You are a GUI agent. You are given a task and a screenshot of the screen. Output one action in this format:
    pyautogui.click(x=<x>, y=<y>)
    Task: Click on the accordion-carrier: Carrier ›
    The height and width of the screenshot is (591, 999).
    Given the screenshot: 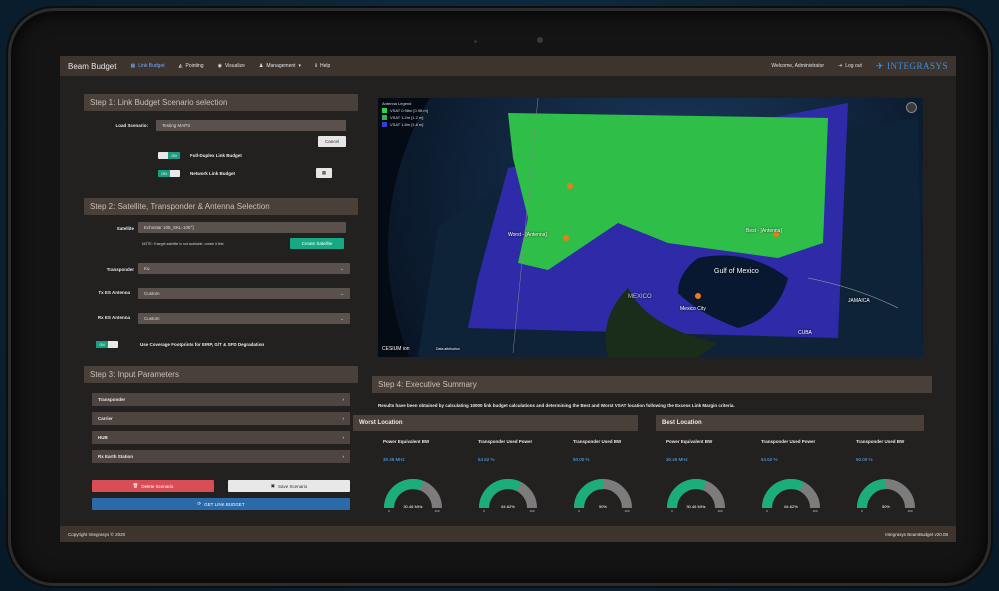 What is the action you would take?
    pyautogui.click(x=221, y=418)
    